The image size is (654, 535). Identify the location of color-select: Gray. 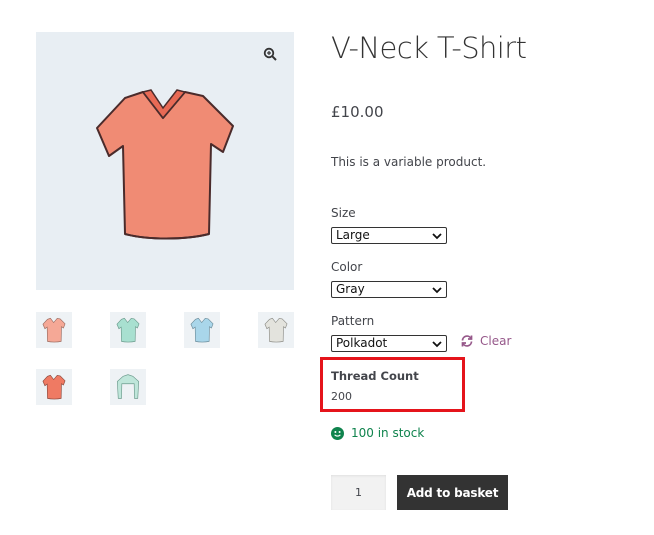
(389, 289).